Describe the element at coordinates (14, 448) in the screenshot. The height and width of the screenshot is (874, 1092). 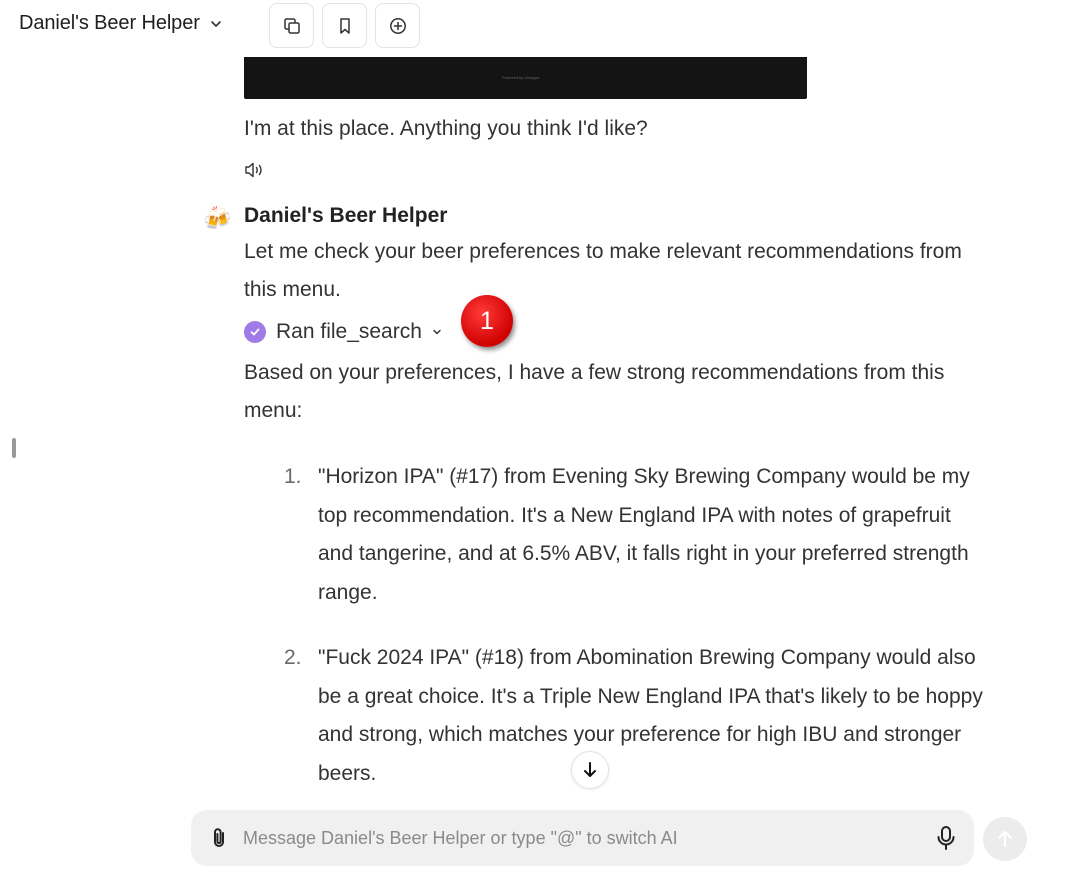
I see `sidebar-resize-handle` at that location.